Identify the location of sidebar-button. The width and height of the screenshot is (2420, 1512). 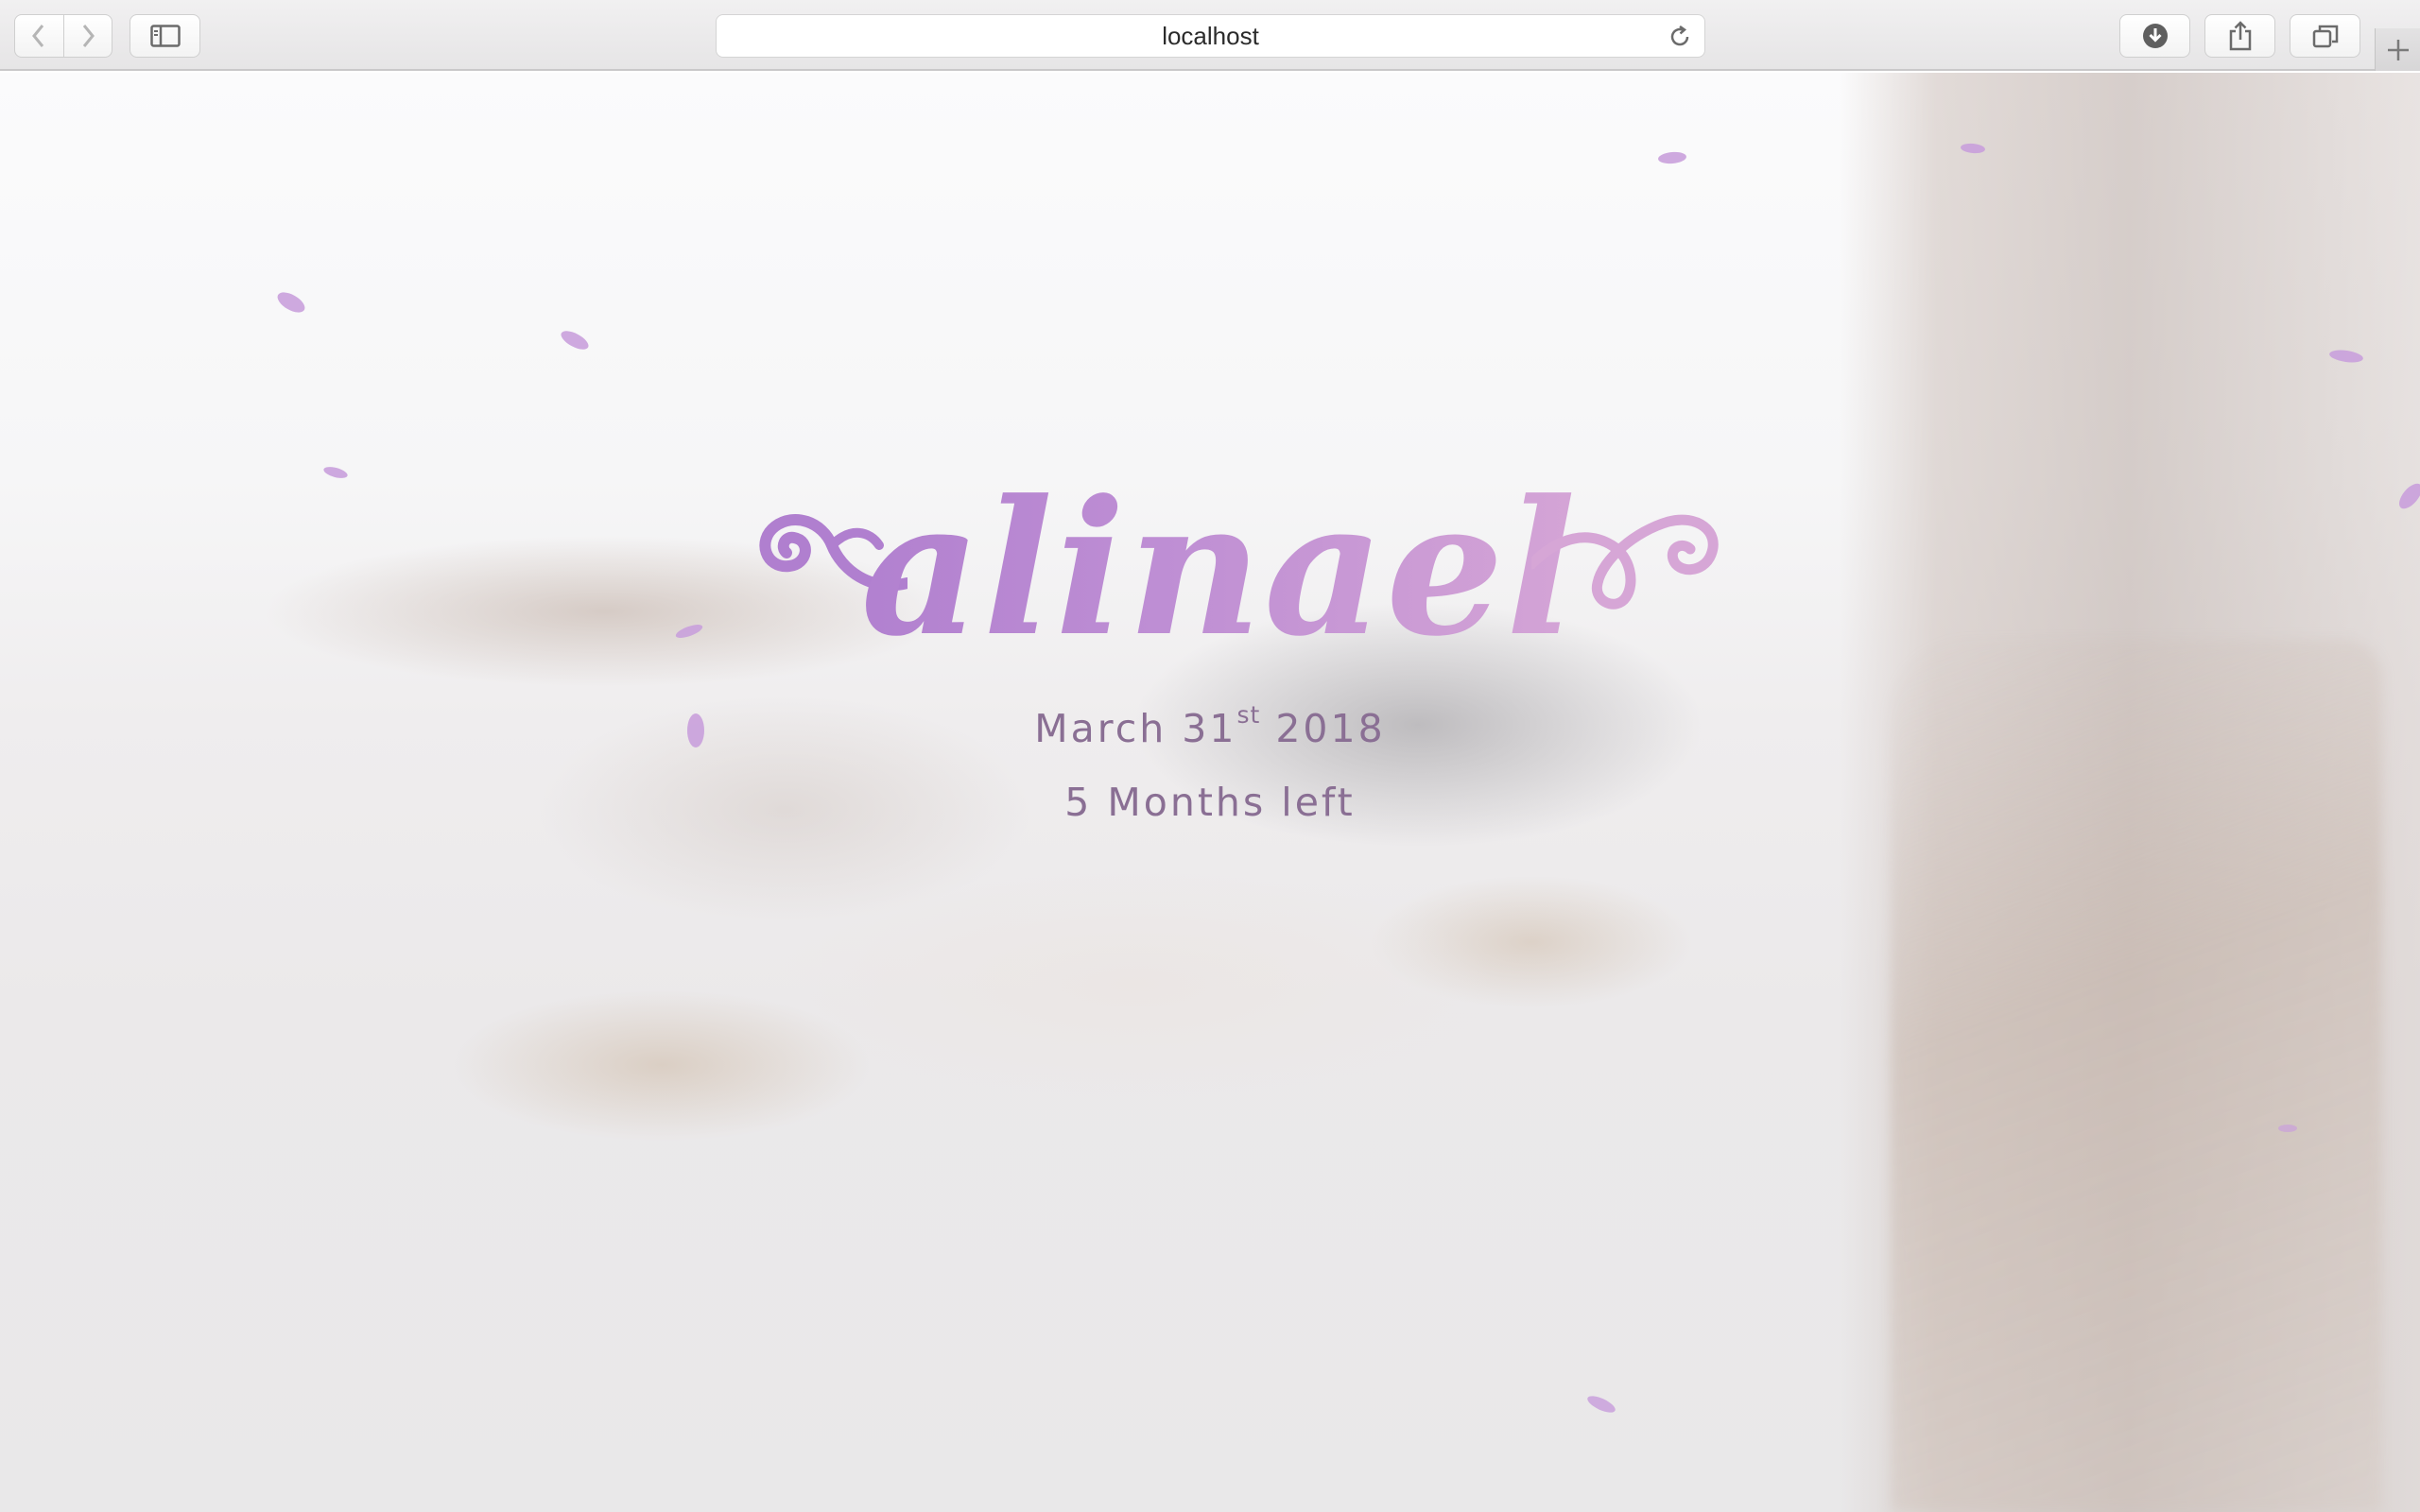
(165, 36).